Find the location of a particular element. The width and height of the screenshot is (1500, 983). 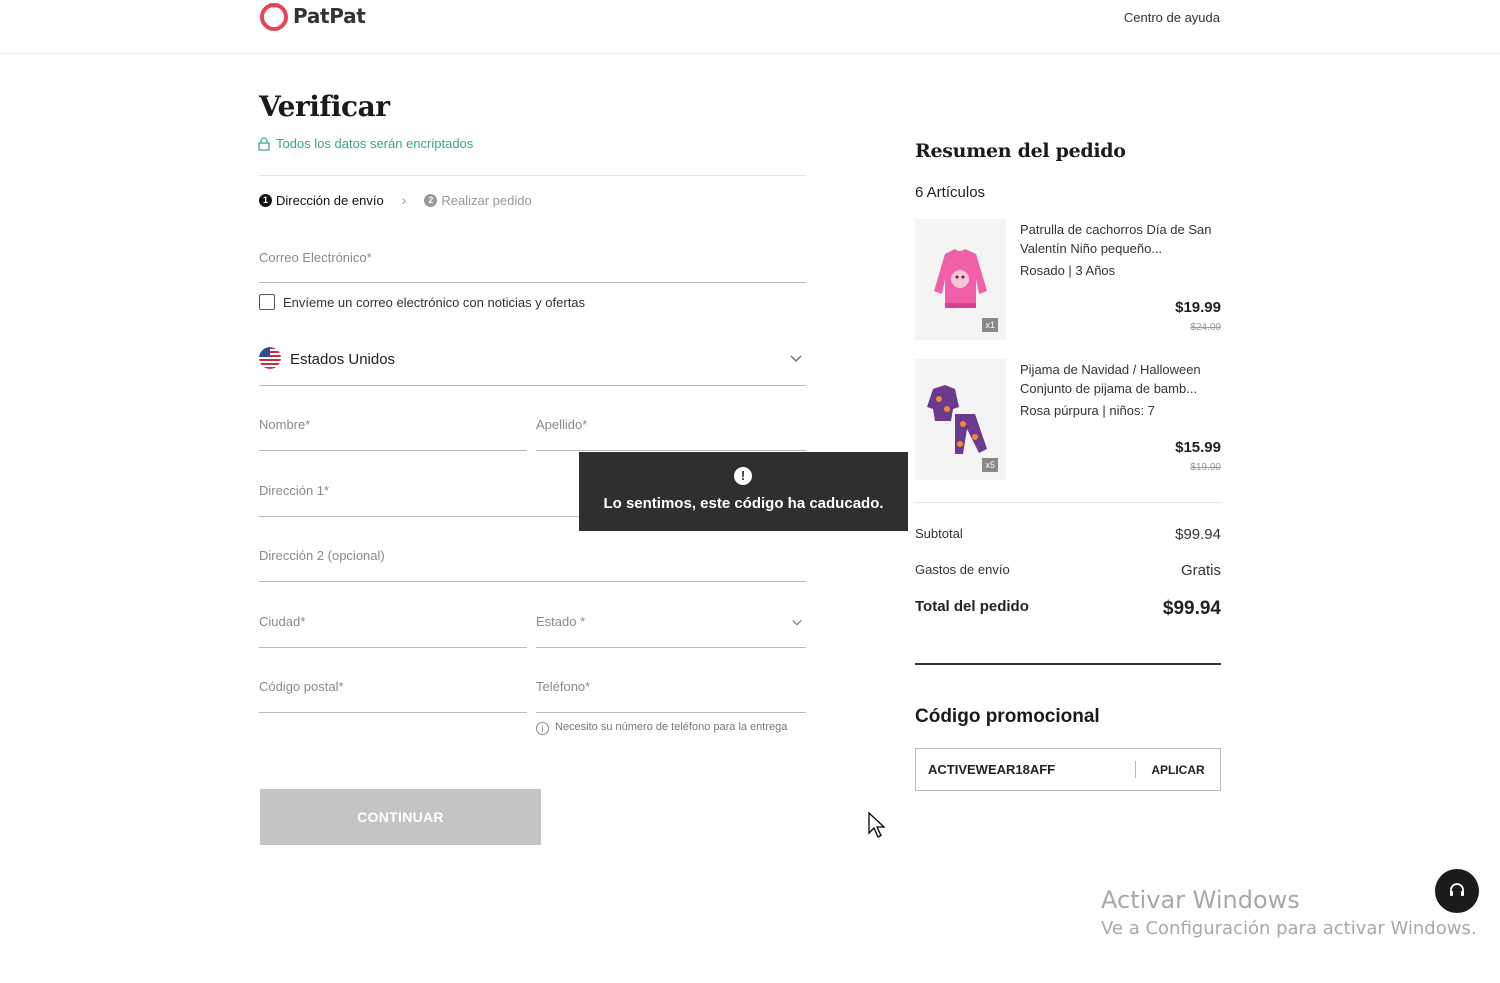

product-original-price: $24.00 is located at coordinates (1205, 327).